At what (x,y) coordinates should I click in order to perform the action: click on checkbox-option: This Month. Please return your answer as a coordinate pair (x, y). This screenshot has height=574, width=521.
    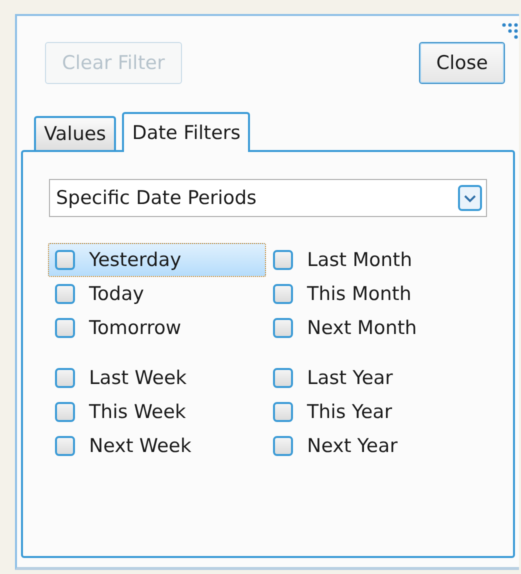
    Looking at the image, I should click on (375, 294).